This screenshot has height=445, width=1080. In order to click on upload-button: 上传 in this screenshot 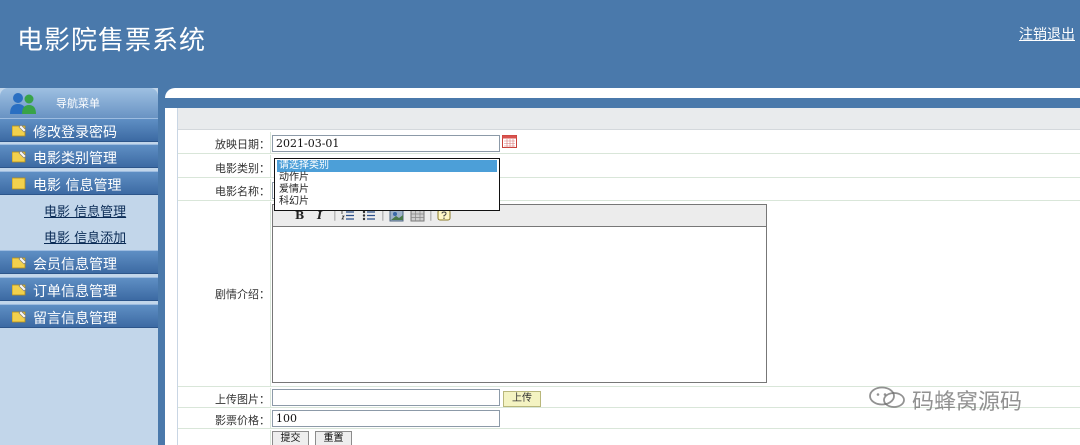, I will do `click(522, 399)`.